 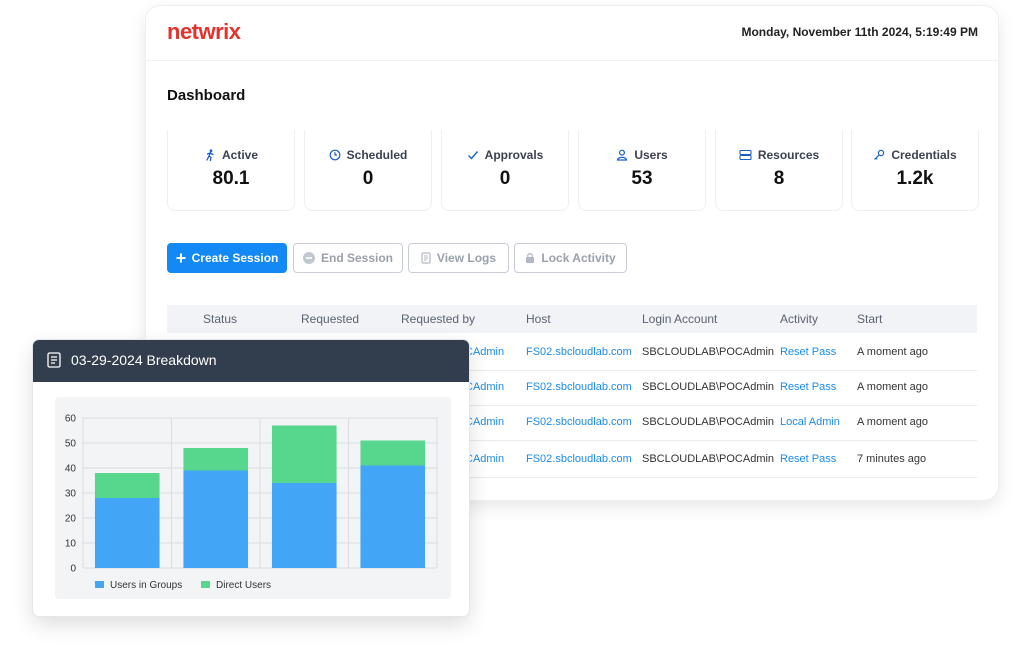 I want to click on stat-card-resources: Resources 8, so click(x=779, y=170).